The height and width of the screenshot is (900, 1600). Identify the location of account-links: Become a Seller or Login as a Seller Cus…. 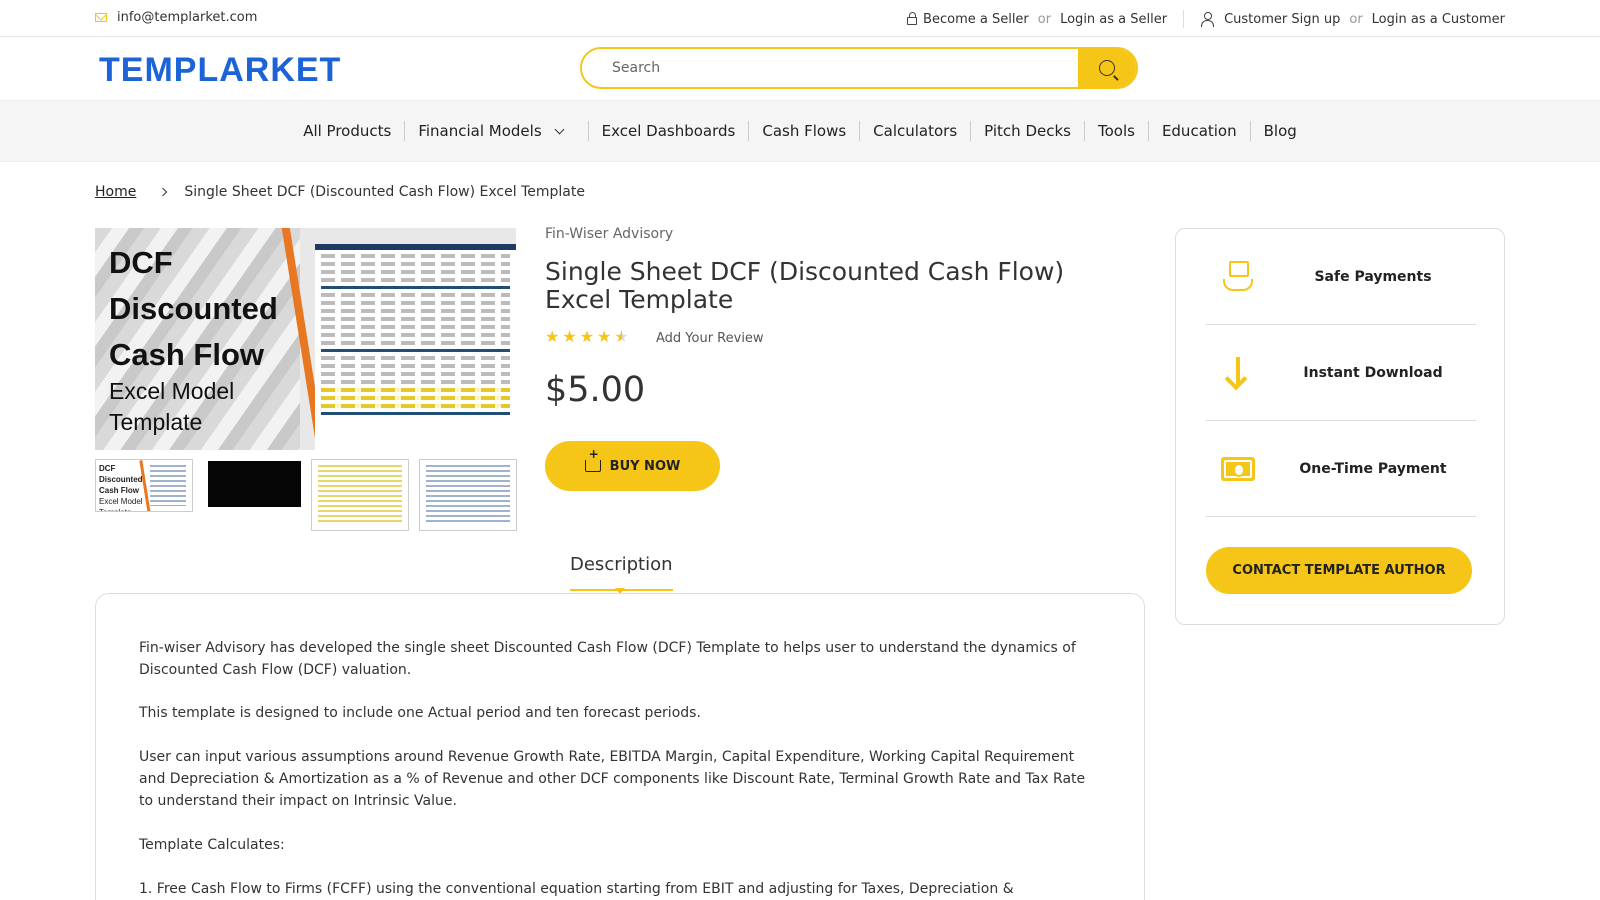
(1206, 19).